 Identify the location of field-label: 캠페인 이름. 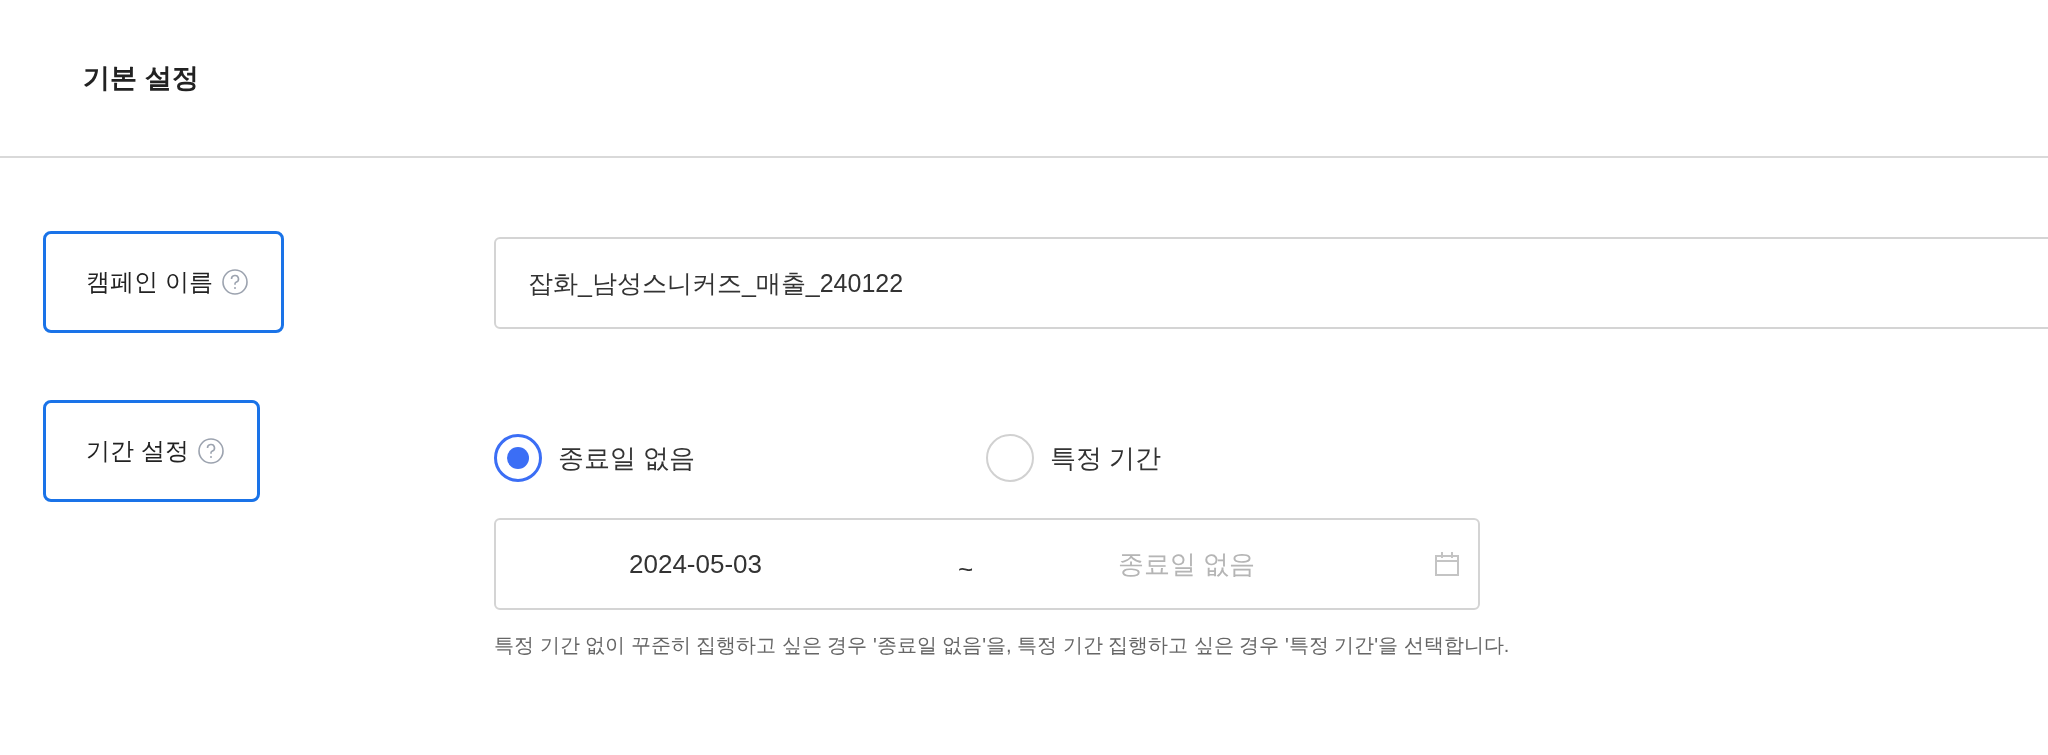
(163, 282).